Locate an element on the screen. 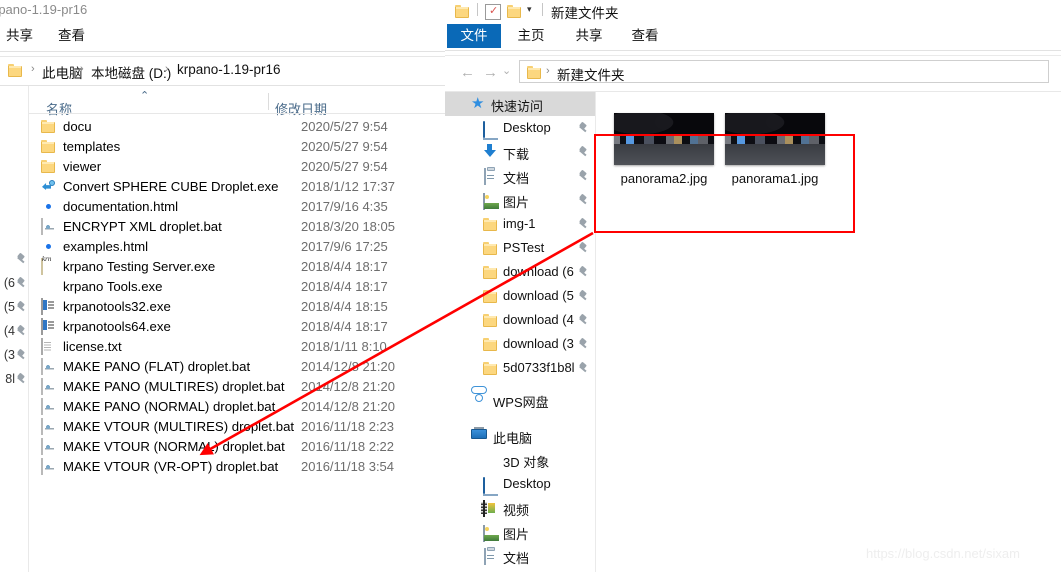  breadcrumb-item-local-disk: 本地磁盘 (D:) is located at coordinates (131, 72).